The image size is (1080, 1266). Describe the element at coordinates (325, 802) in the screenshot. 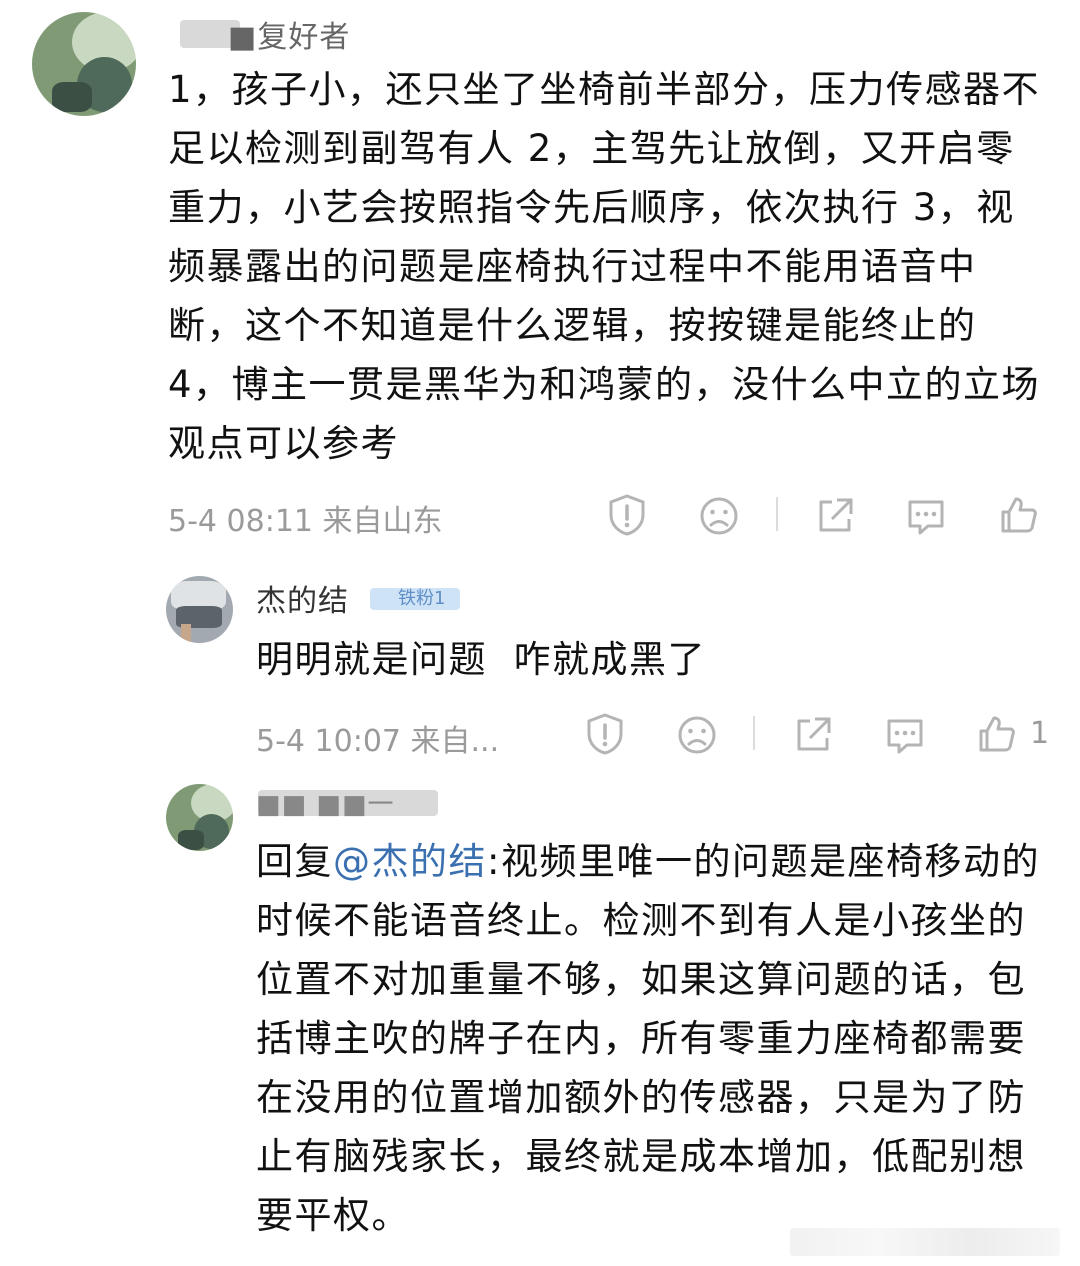

I see `username: ■■ ■■一` at that location.